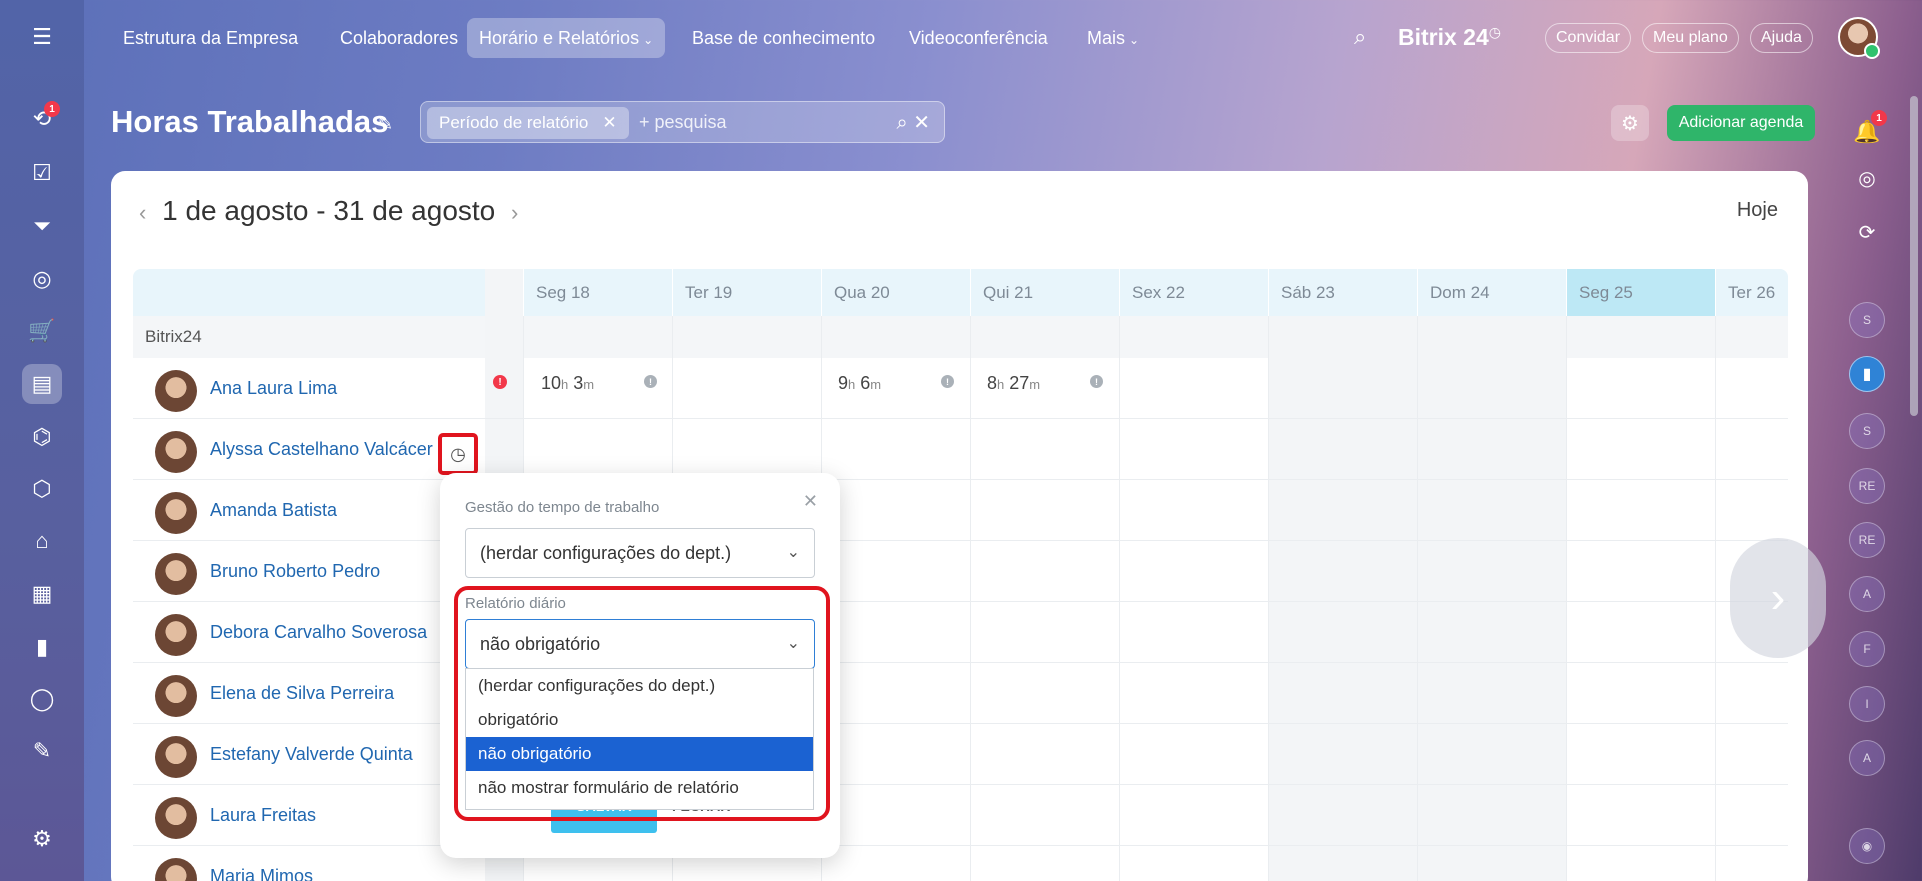  What do you see at coordinates (261, 873) in the screenshot?
I see `employee-name-link: Maria Mimos` at bounding box center [261, 873].